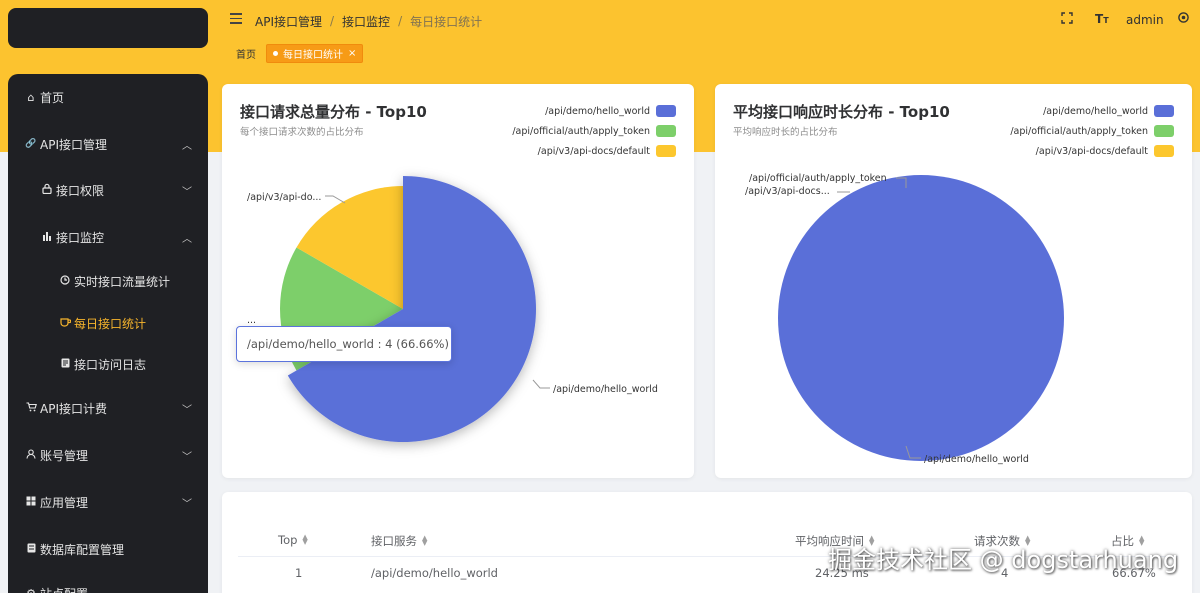 This screenshot has height=593, width=1200. Describe the element at coordinates (1102, 19) in the screenshot. I see `font-size-icon: TT` at that location.